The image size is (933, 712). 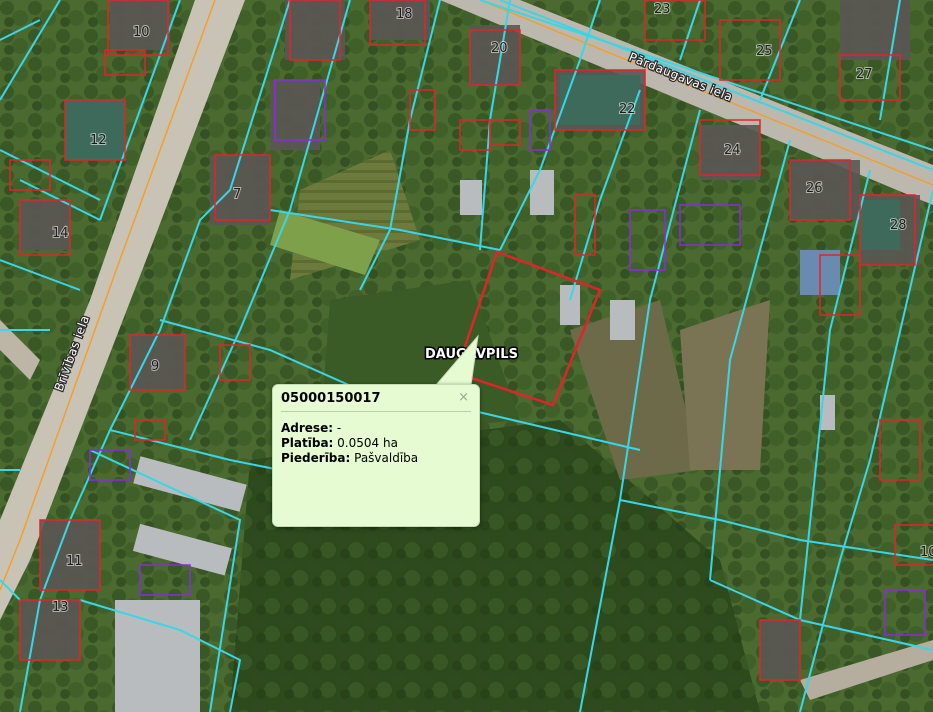 What do you see at coordinates (339, 428) in the screenshot?
I see `address-value: -` at bounding box center [339, 428].